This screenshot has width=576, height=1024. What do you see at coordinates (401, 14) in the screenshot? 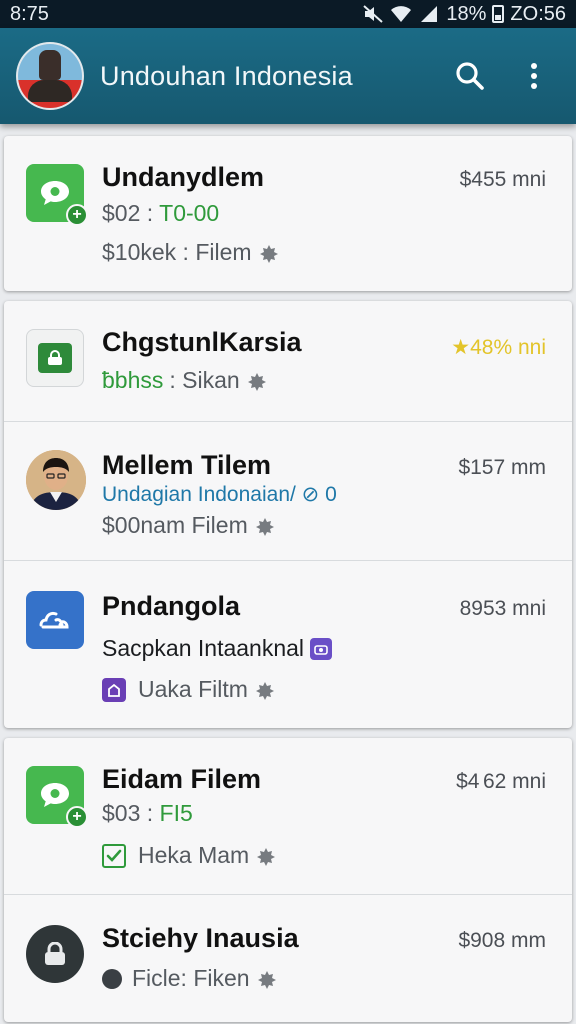
I see `wifi-icon` at bounding box center [401, 14].